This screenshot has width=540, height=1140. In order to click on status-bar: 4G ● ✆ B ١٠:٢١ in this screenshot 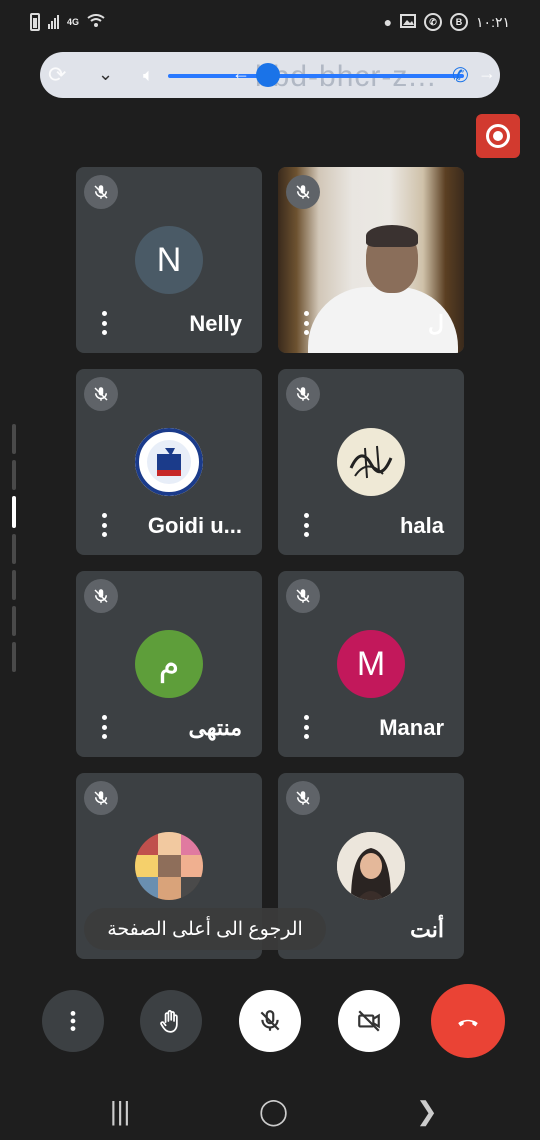, I will do `click(270, 22)`.